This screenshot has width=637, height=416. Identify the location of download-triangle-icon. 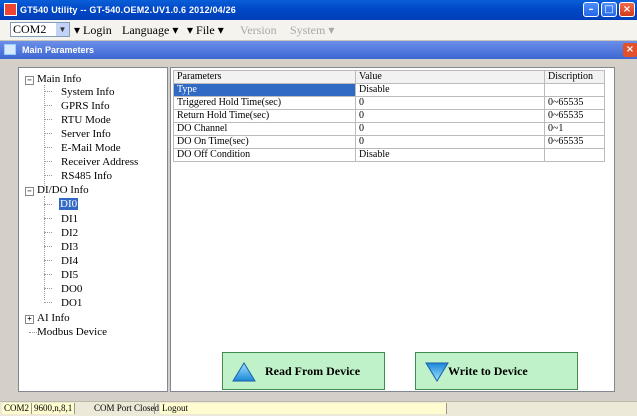
(437, 372).